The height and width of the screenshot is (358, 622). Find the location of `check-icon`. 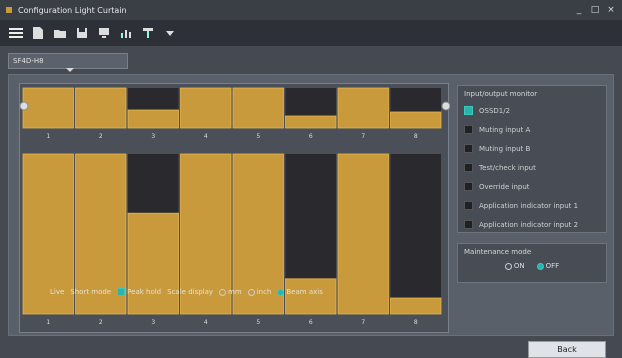

check-icon is located at coordinates (121, 292).